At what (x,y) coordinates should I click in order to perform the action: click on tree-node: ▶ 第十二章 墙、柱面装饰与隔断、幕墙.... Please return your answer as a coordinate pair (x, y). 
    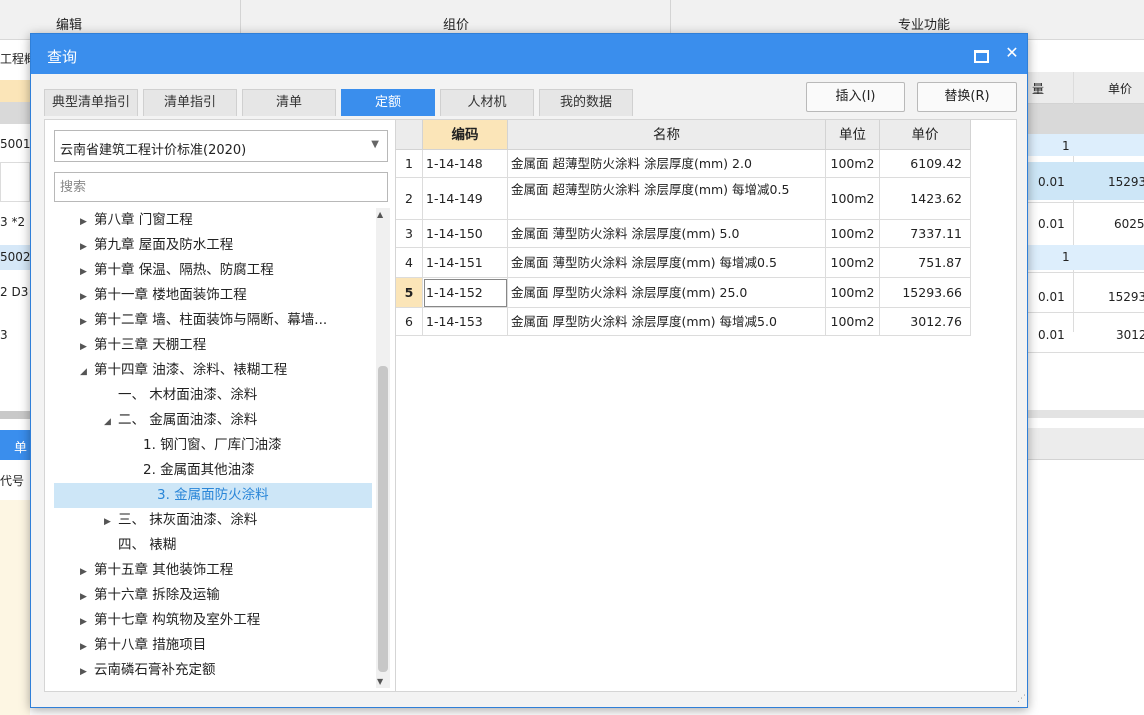
    Looking at the image, I should click on (203, 320).